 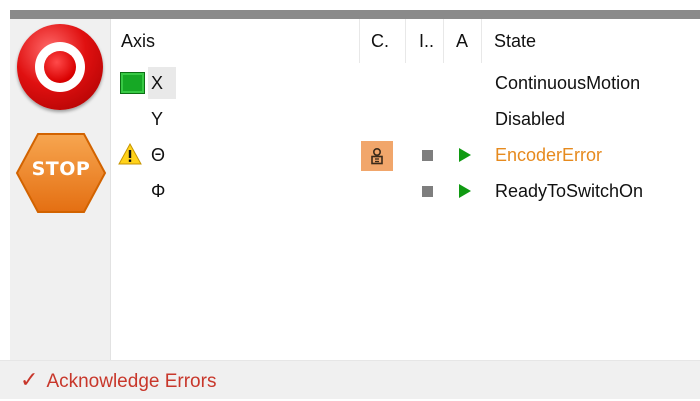 What do you see at coordinates (462, 41) in the screenshot?
I see `column-header-a: A` at bounding box center [462, 41].